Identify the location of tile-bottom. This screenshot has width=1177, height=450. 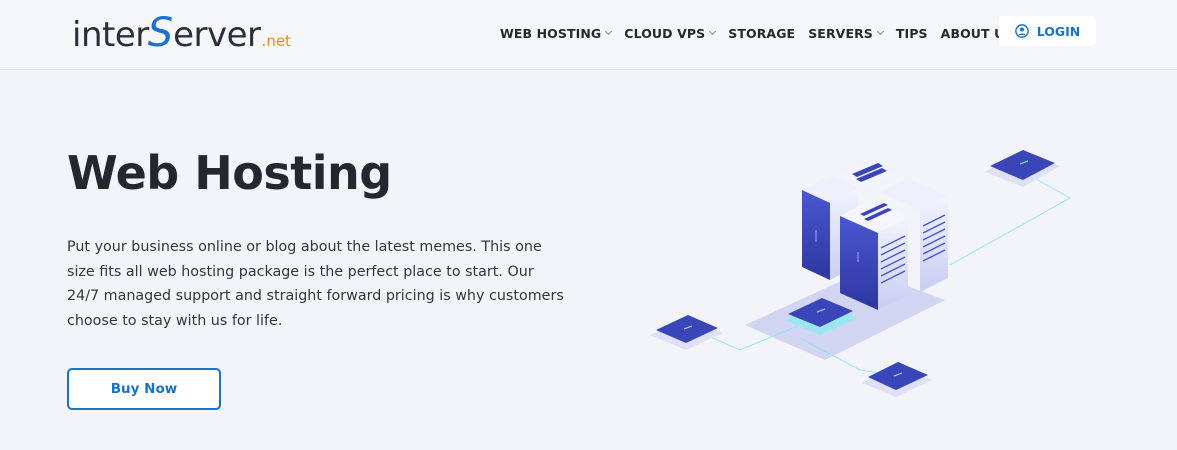
(897, 379).